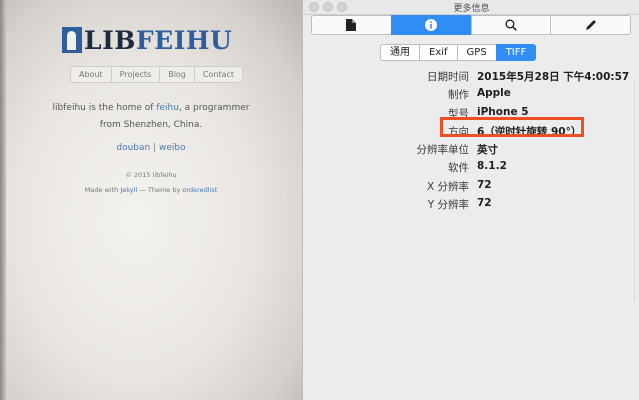 This screenshot has height=400, width=639. I want to click on property-row: 分辨率单位 英寸, so click(471, 149).